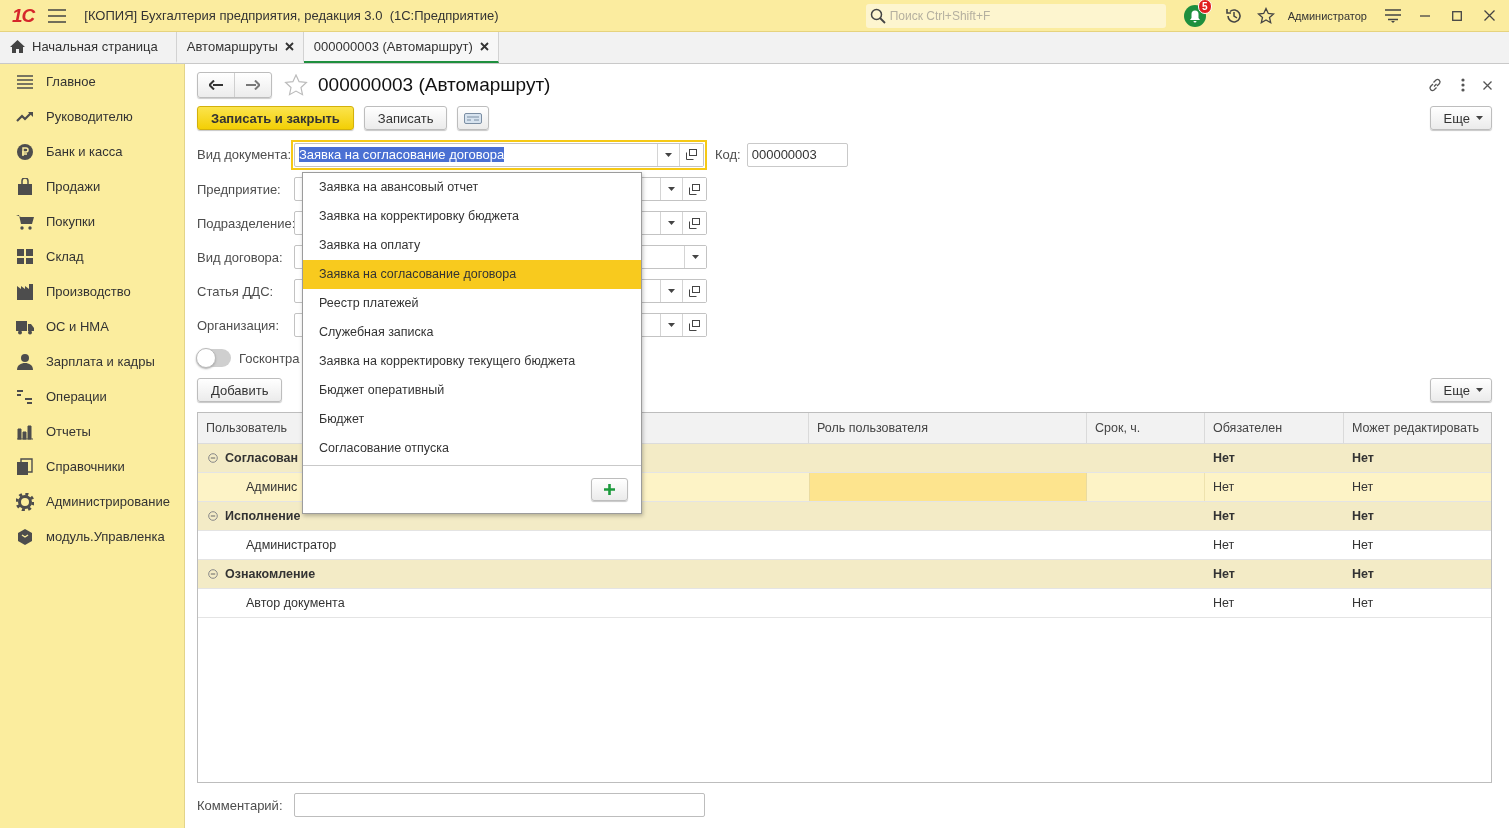 Image resolution: width=1509 pixels, height=828 pixels. I want to click on list-item: Заявка на авансовый отчет, so click(472, 187).